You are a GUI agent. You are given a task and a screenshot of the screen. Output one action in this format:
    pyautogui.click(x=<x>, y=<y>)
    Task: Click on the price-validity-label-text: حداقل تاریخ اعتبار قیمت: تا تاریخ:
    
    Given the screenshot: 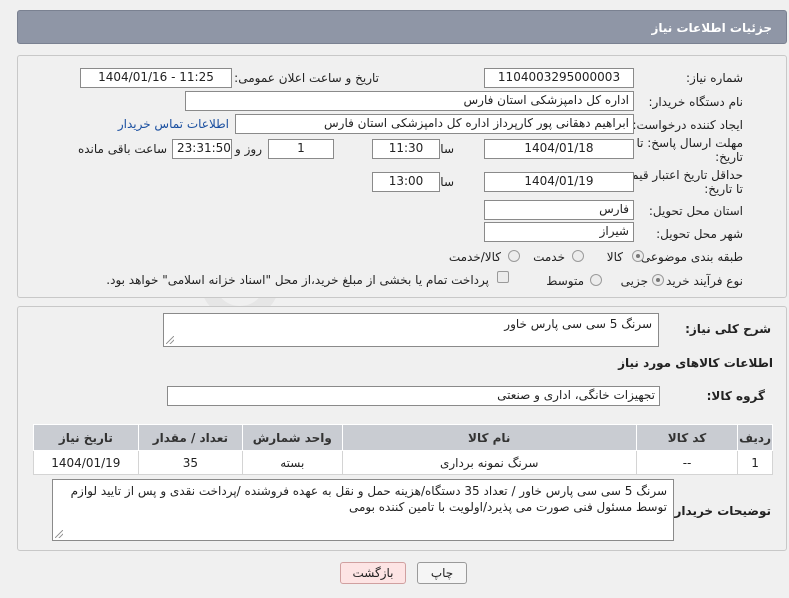 What is the action you would take?
    pyautogui.click(x=679, y=182)
    